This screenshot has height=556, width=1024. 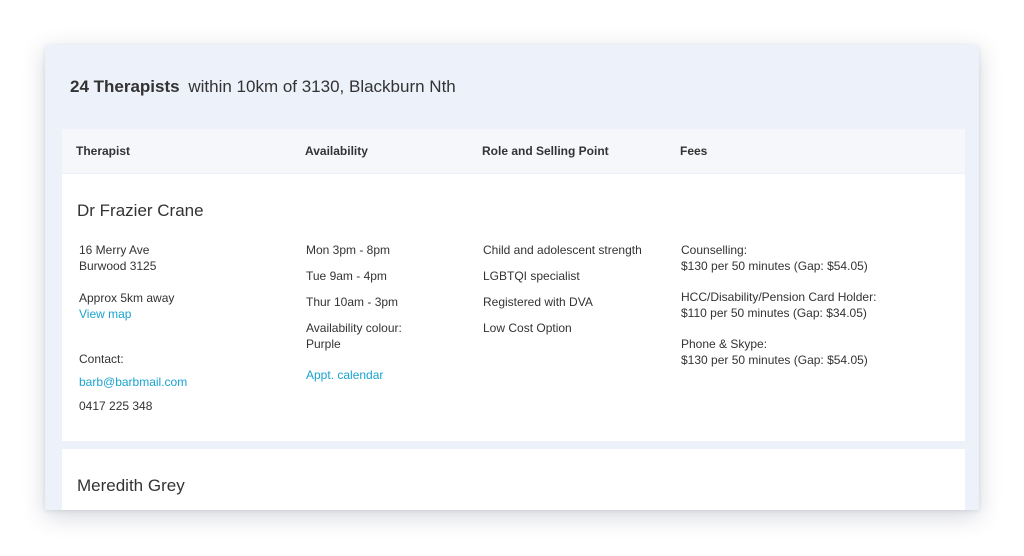 What do you see at coordinates (779, 297) in the screenshot?
I see `fee-label: HCC/Disability/Pension Card Holder:` at bounding box center [779, 297].